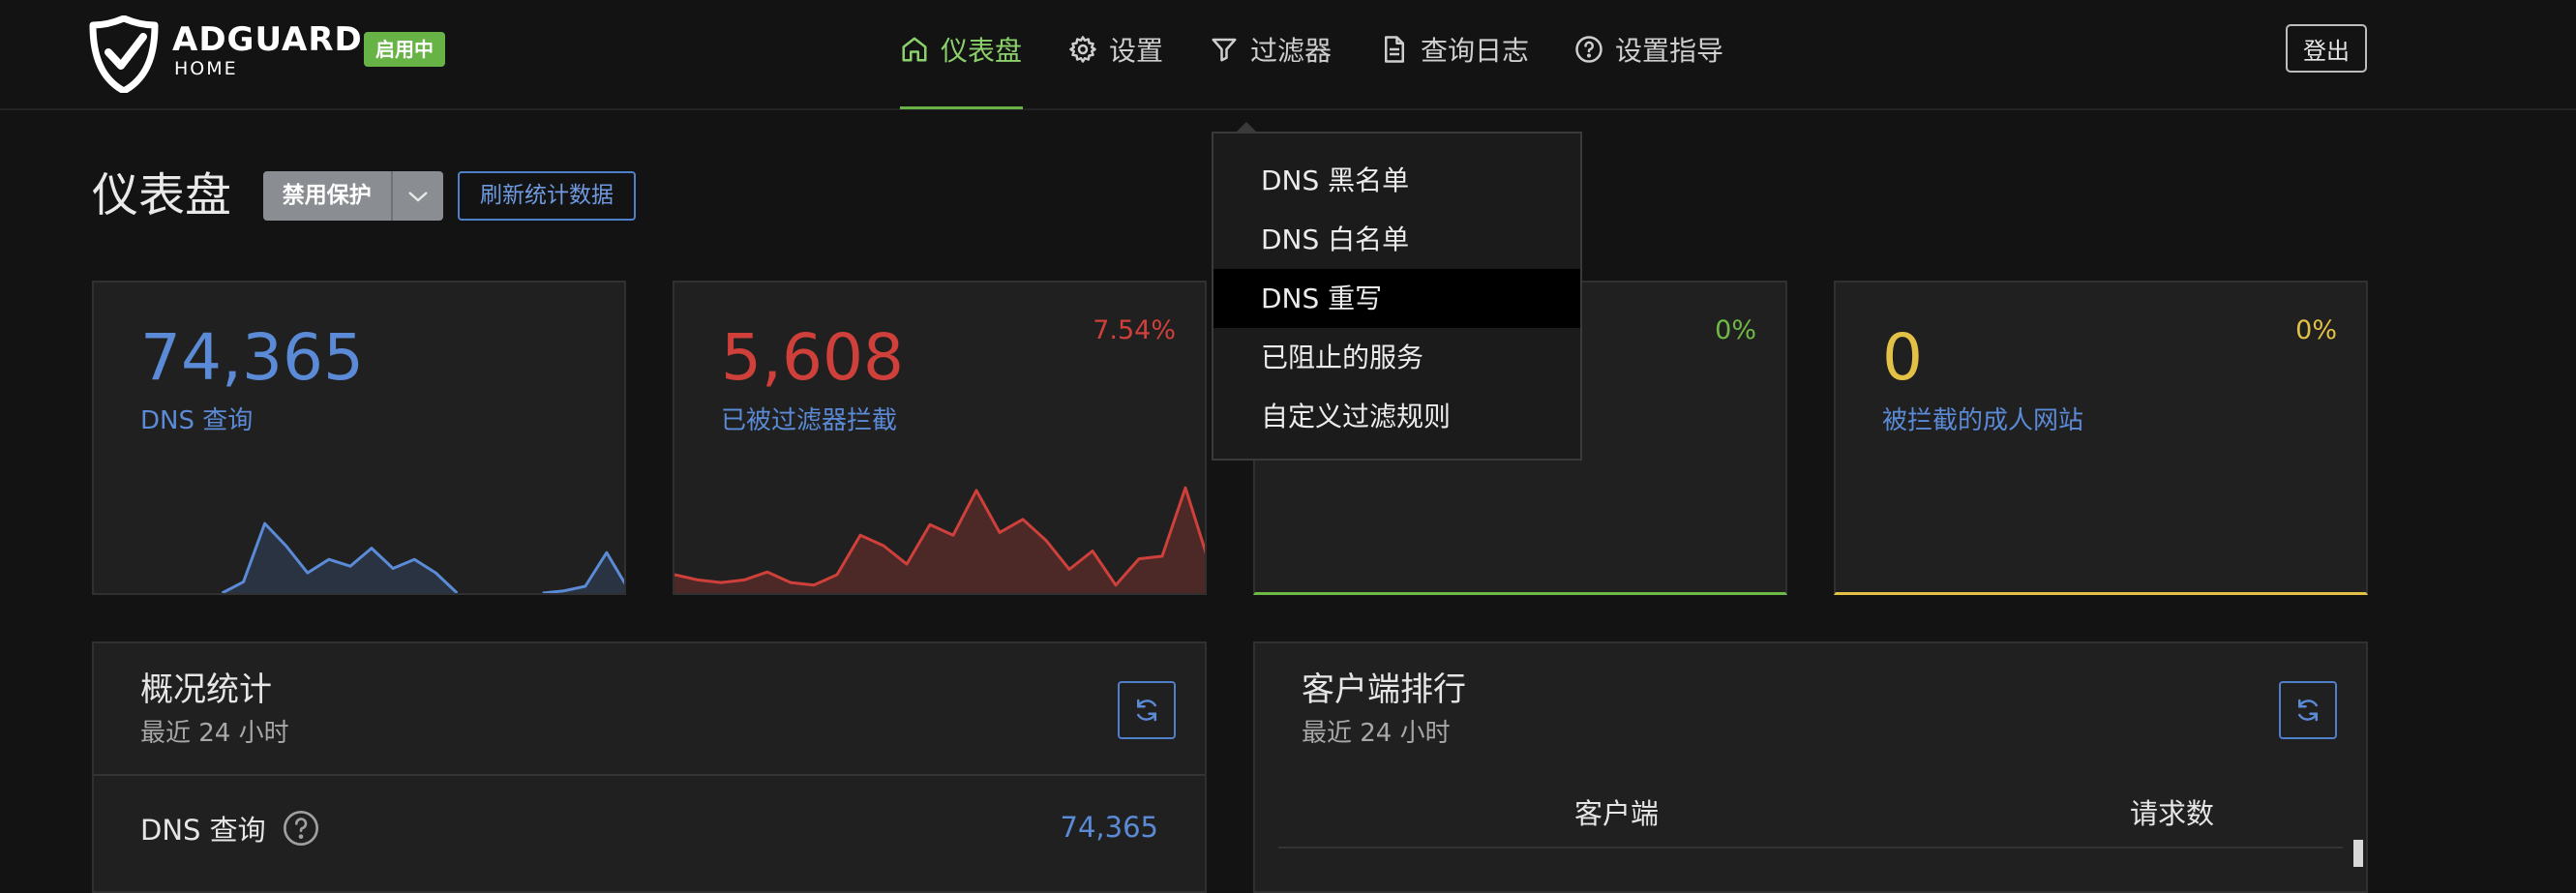  I want to click on top-navbar: ADGUARD HOME 启用中 仪表盘 设置 过滤器 查询日志 设置指导 登出, so click(1288, 55).